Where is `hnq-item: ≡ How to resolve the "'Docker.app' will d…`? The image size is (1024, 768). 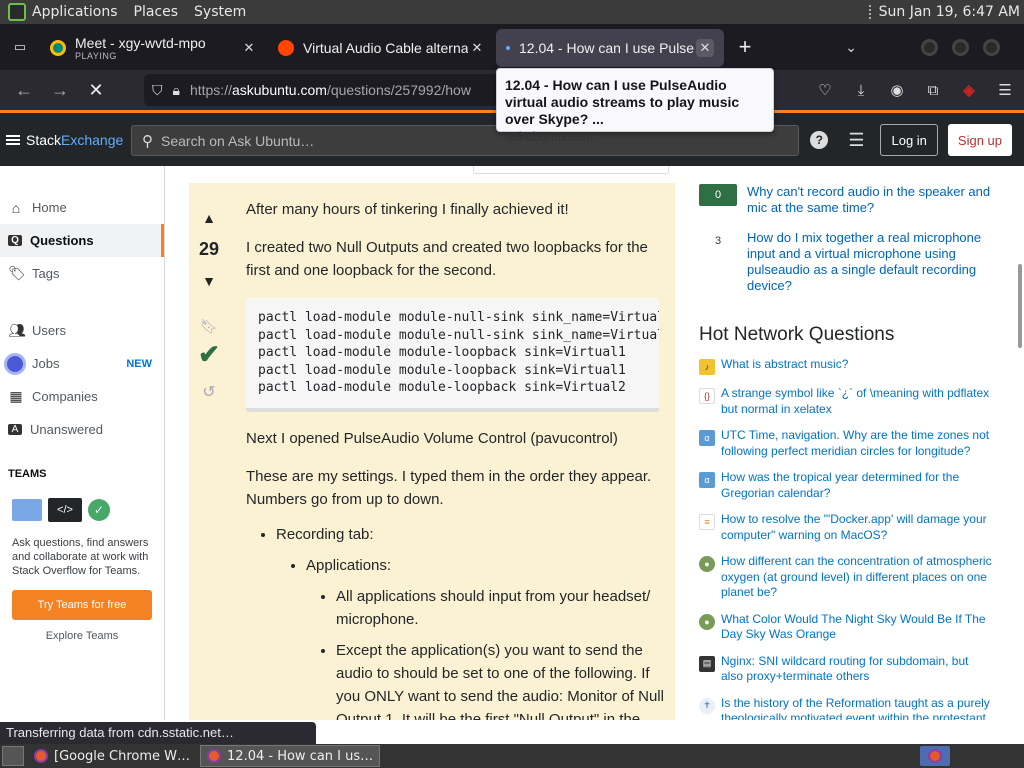 hnq-item: ≡ How to resolve the "'Docker.app' will d… is located at coordinates (861, 527).